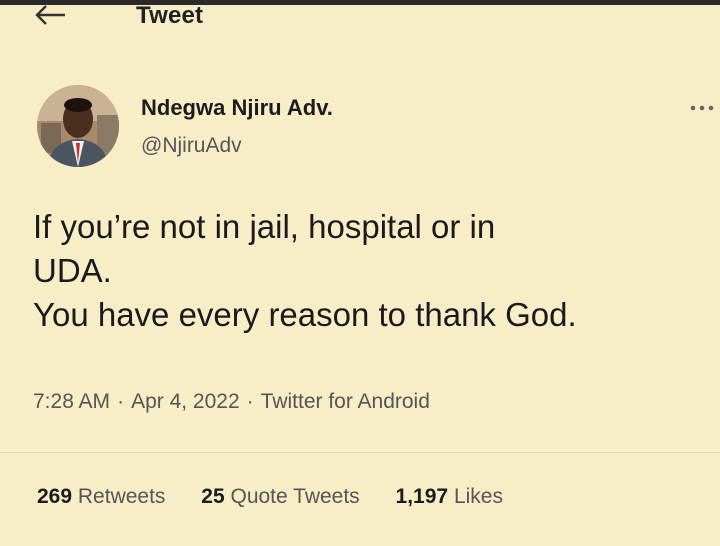  I want to click on tweet-date: Apr 4, 2022, so click(185, 401).